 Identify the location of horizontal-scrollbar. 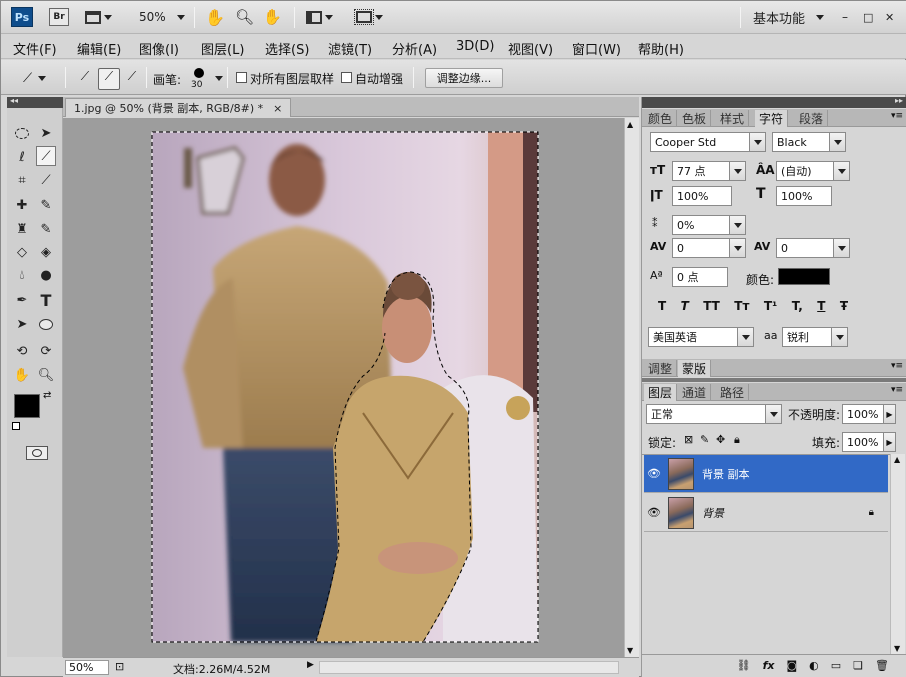
(469, 667).